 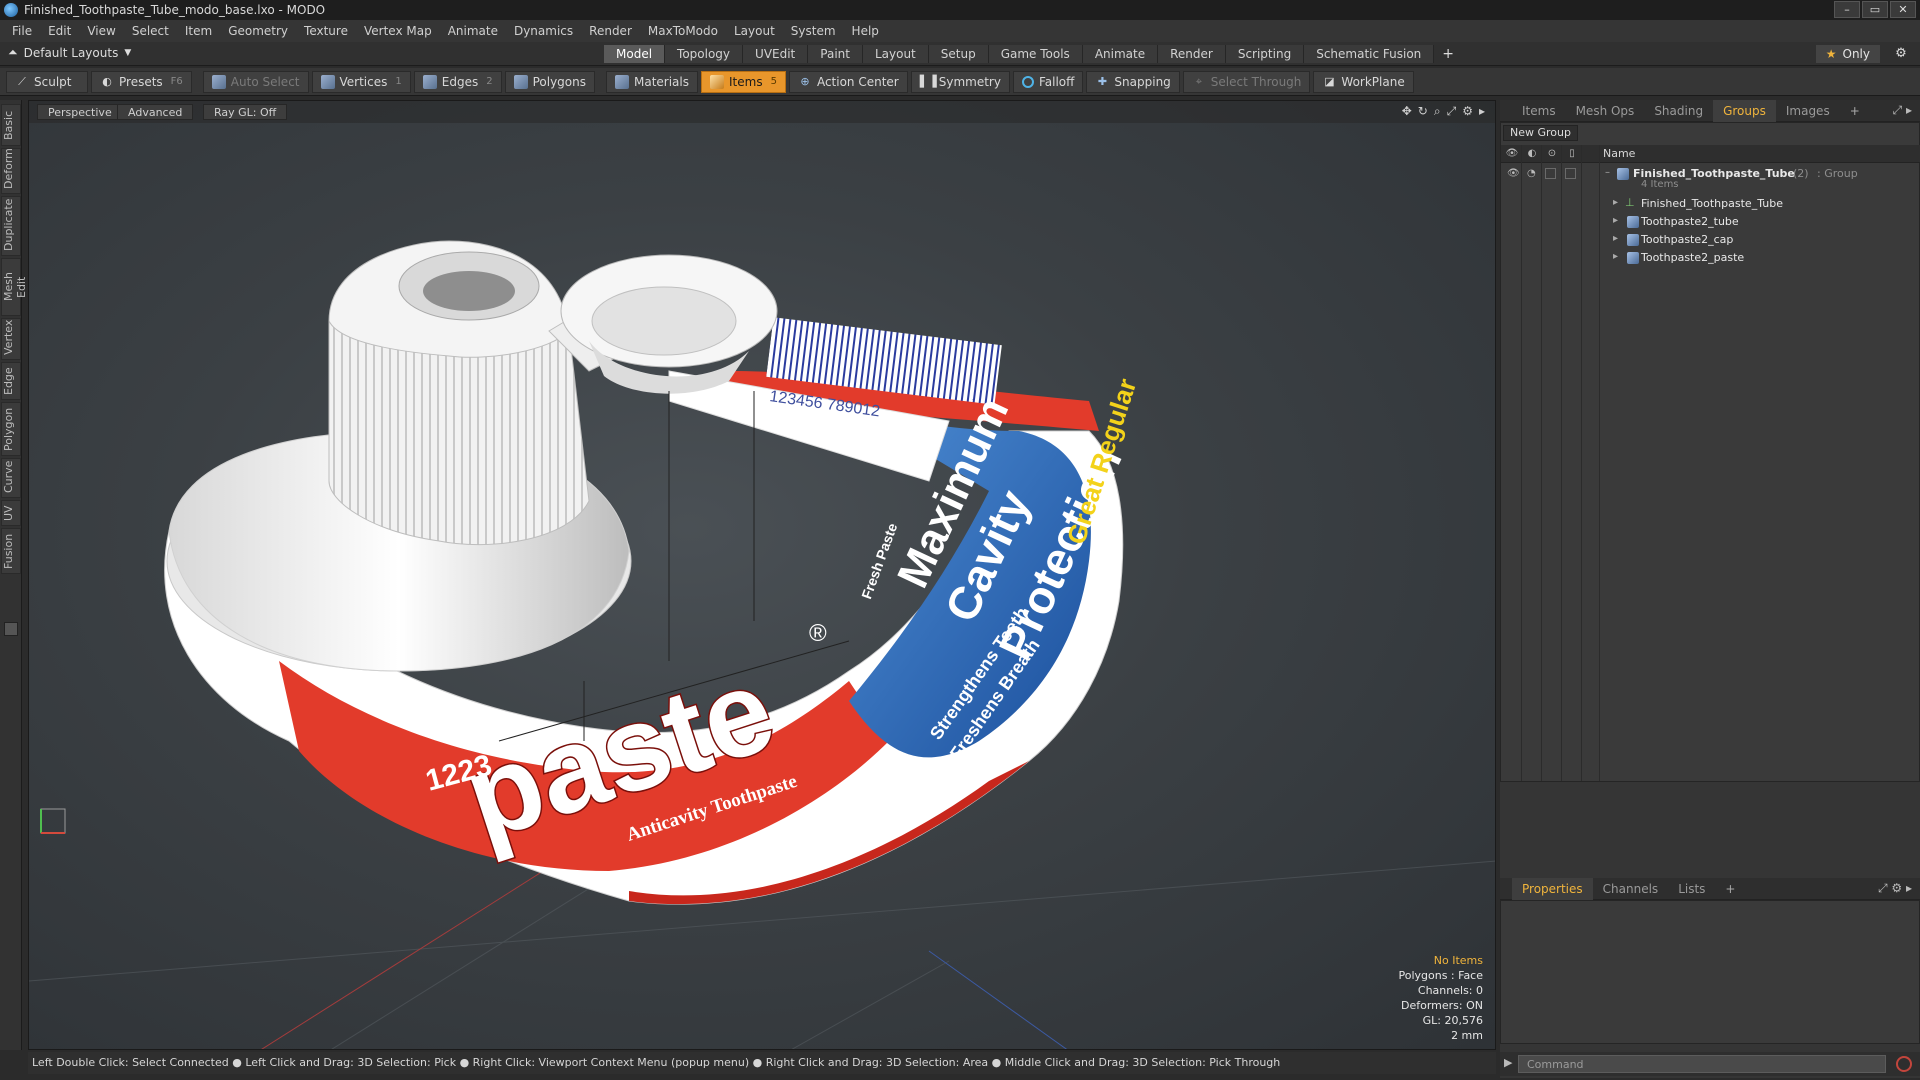 What do you see at coordinates (22, 31) in the screenshot?
I see `menu-file: File` at bounding box center [22, 31].